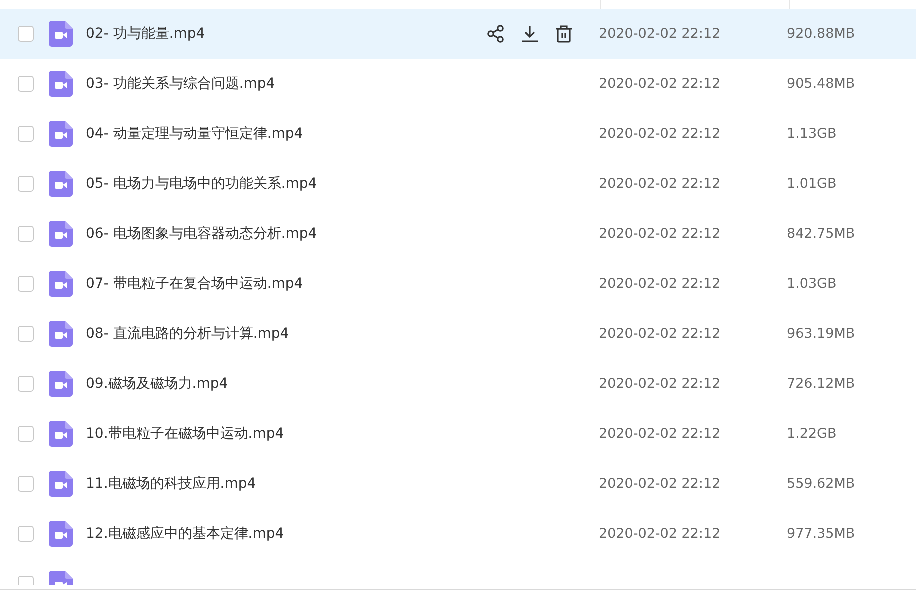 This screenshot has height=590, width=916. What do you see at coordinates (821, 34) in the screenshot?
I see `file-size: 920.88MB` at bounding box center [821, 34].